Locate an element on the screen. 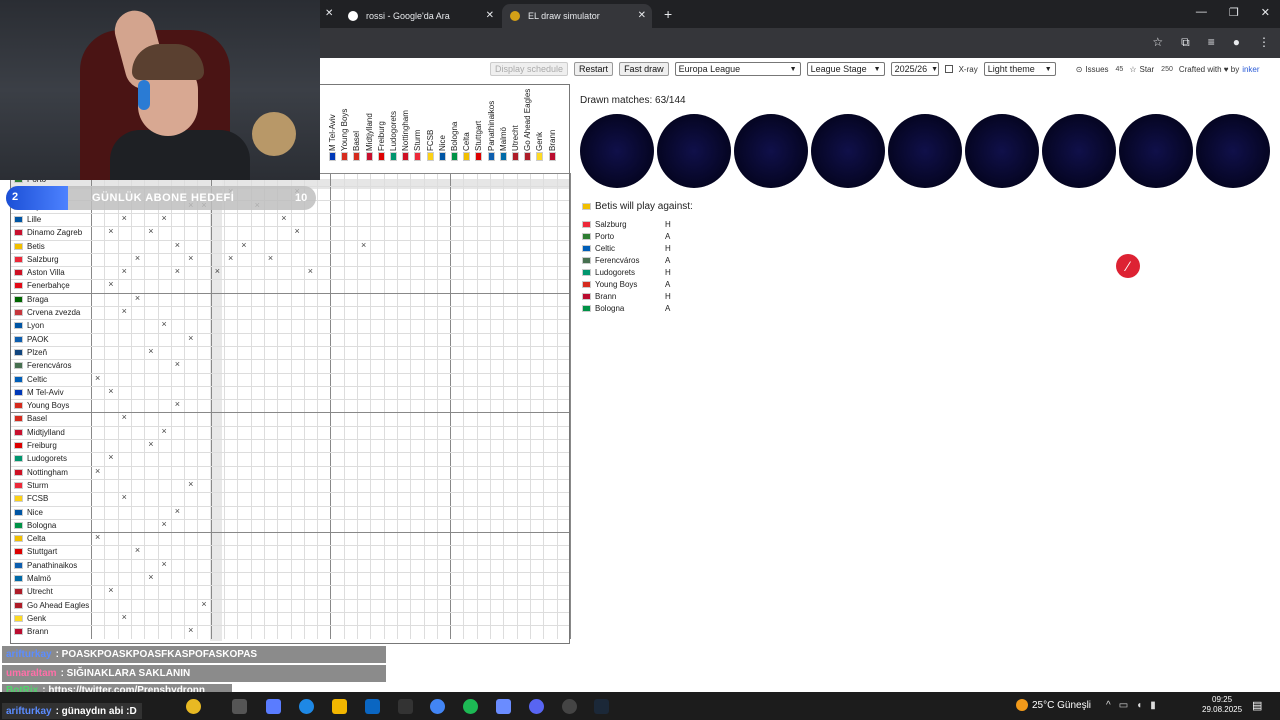 The width and height of the screenshot is (1280, 720). team-name: Celtic is located at coordinates (37, 379).